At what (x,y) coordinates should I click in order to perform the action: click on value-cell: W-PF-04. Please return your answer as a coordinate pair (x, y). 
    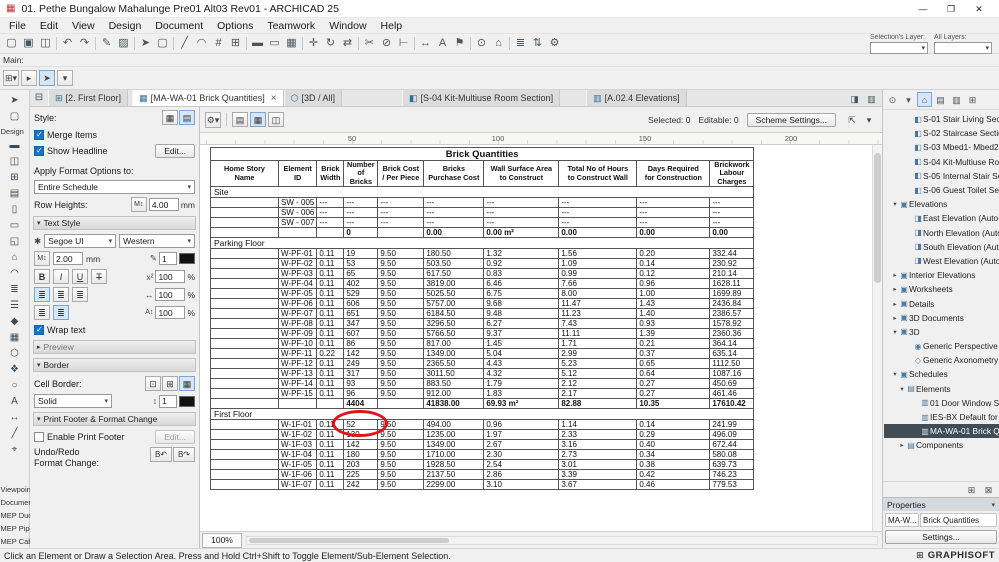
    Looking at the image, I should click on (297, 284).